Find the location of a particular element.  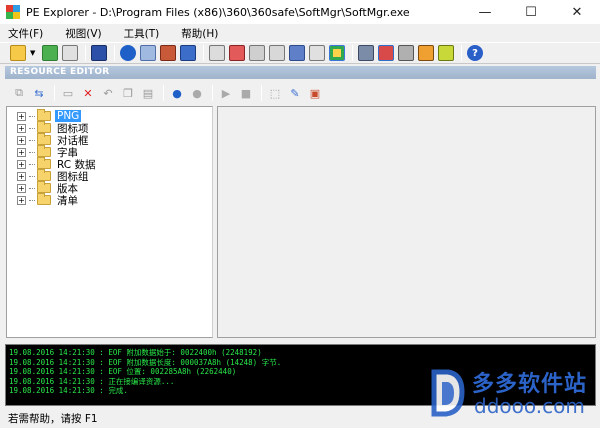

resource-editor-icon is located at coordinates (337, 53).